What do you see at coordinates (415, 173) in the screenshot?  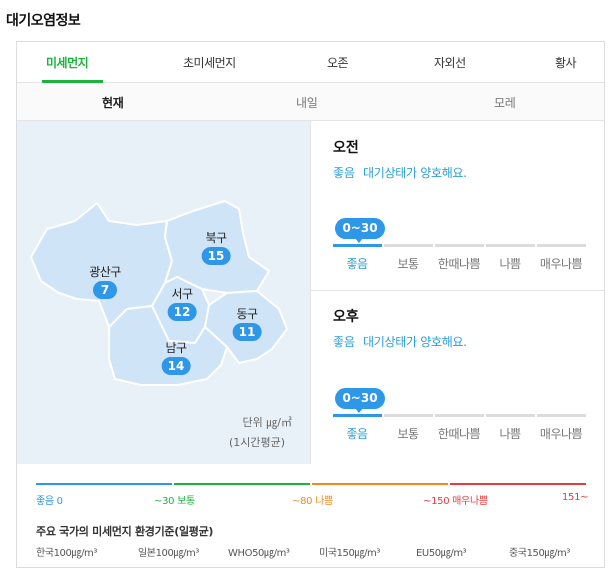 I see `forecast-am-desc: 대기상태가 양호해요.` at bounding box center [415, 173].